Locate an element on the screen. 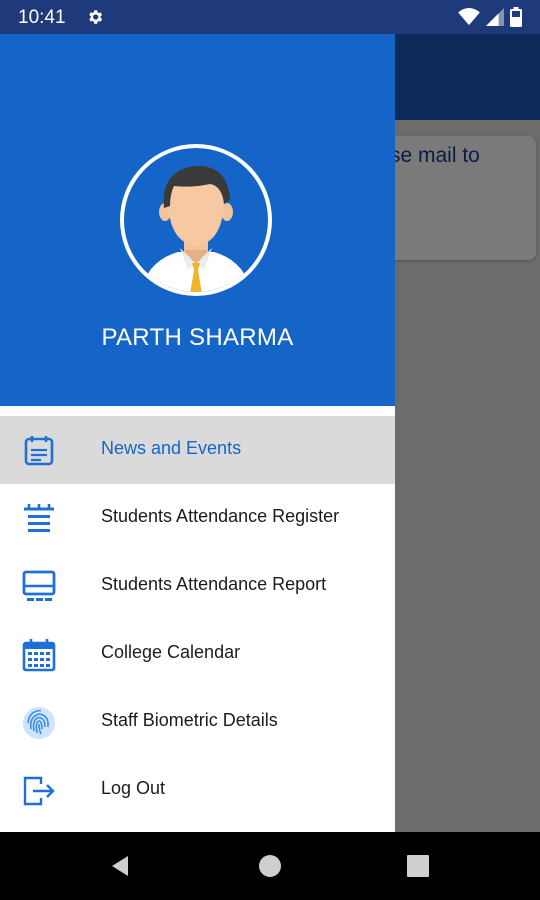 The width and height of the screenshot is (540, 900). news-calendar-icon is located at coordinates (39, 451).